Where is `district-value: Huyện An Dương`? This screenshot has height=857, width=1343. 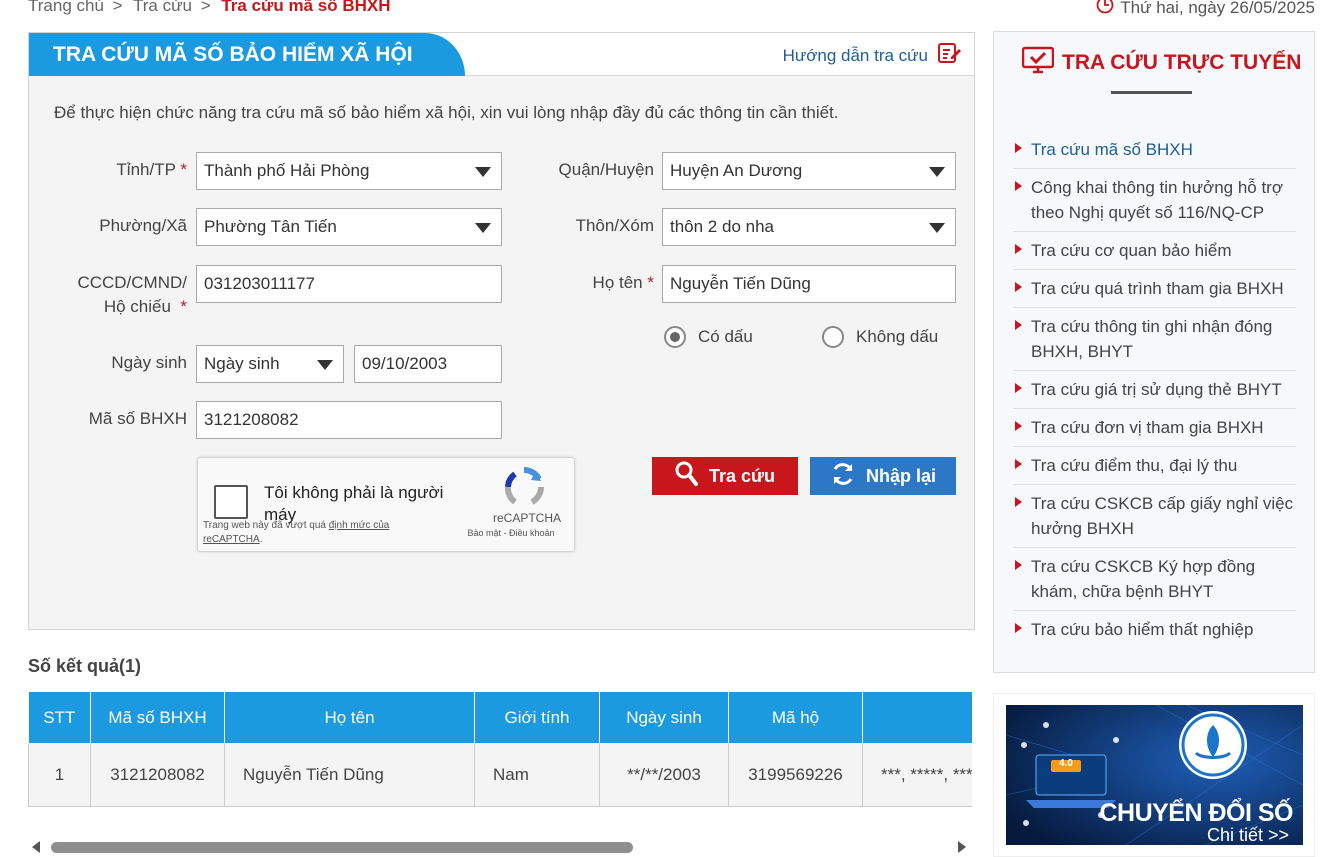
district-value: Huyện An Dương is located at coordinates (736, 170).